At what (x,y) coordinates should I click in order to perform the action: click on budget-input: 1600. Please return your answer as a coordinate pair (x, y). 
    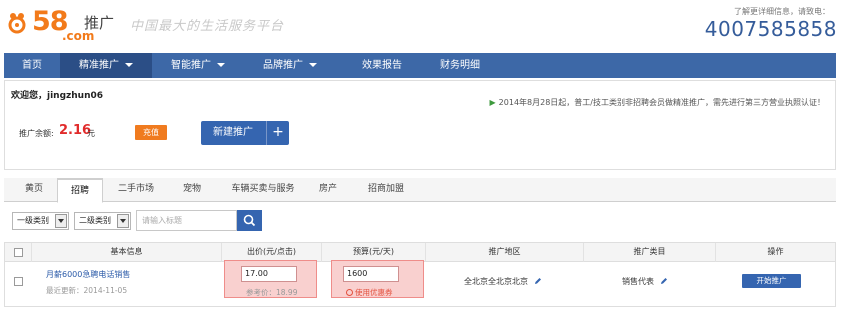
    Looking at the image, I should click on (371, 274).